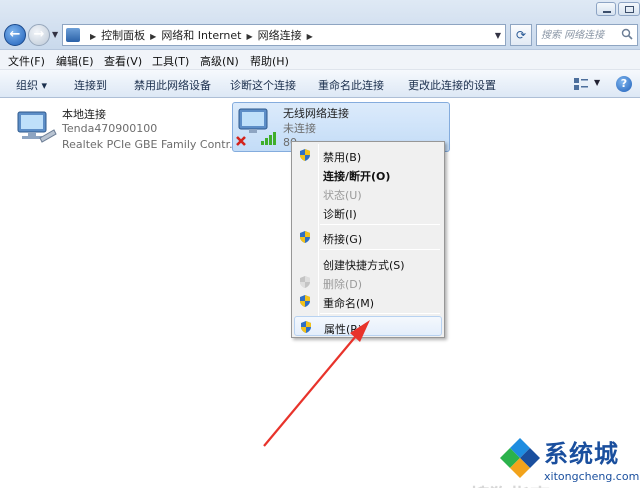 The image size is (640, 488). What do you see at coordinates (592, 476) in the screenshot?
I see `brand-url: xitongcheng.com` at bounding box center [592, 476].